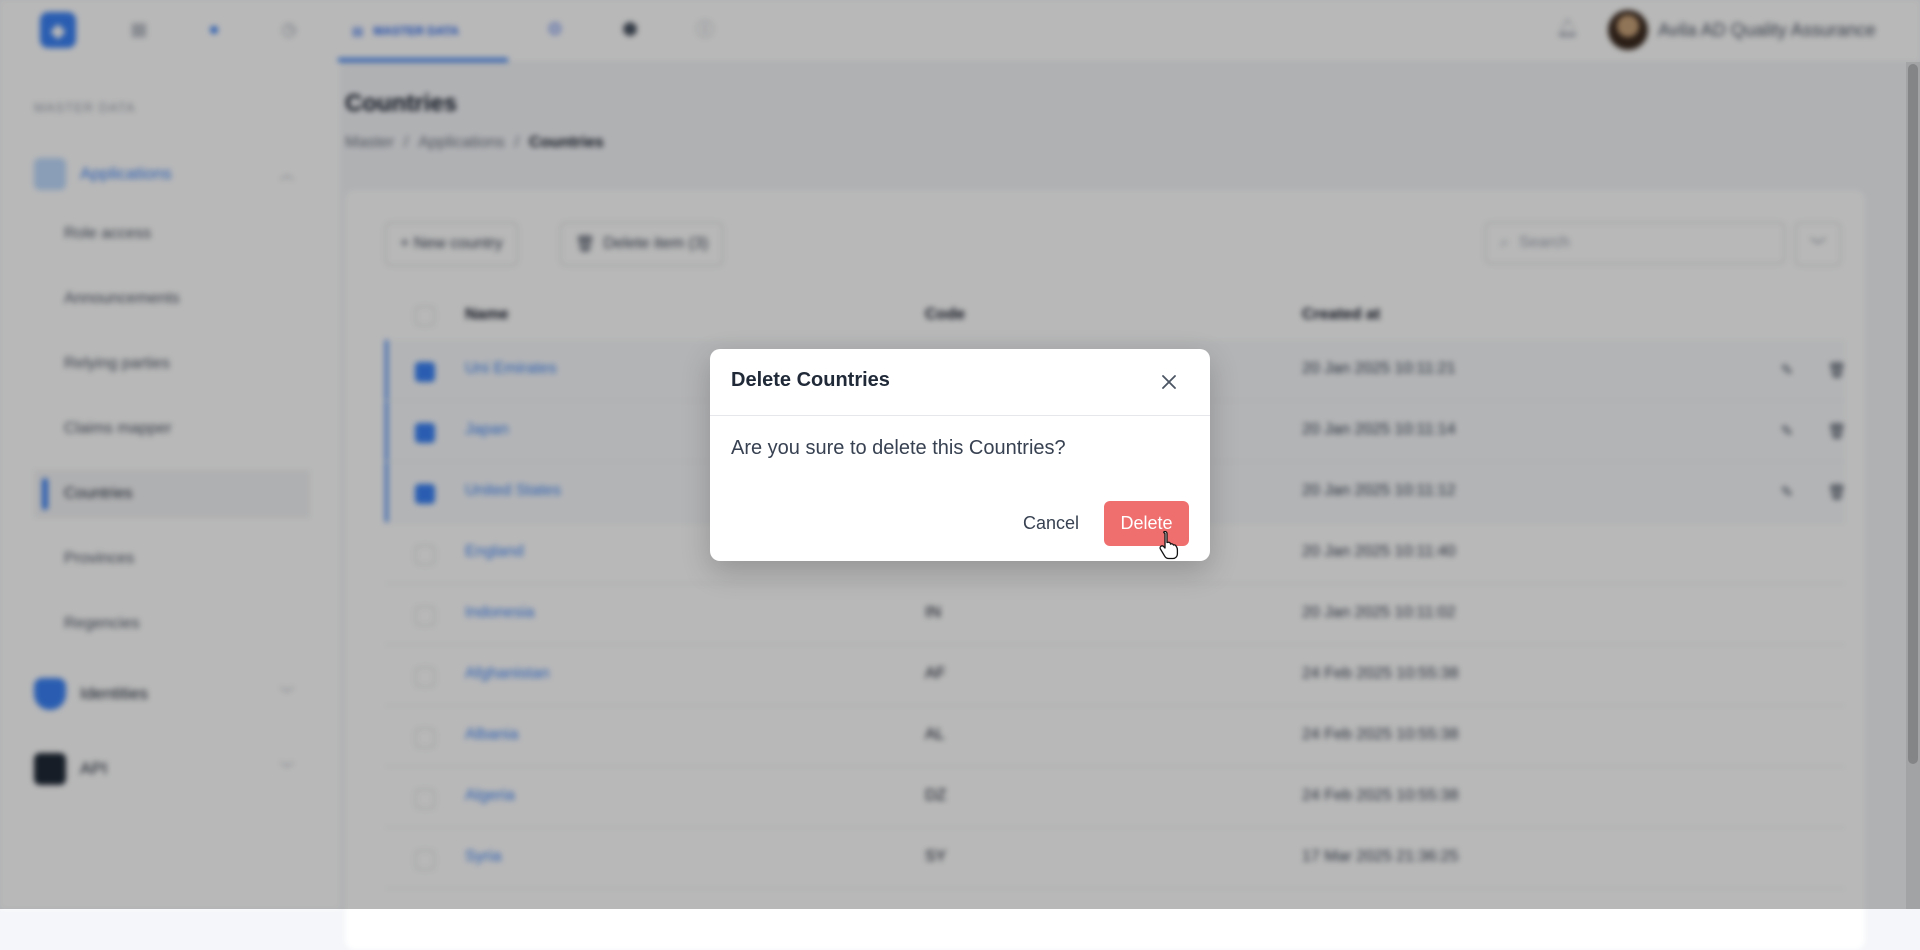  Describe the element at coordinates (1169, 545) in the screenshot. I see `pointer-cursor-icon` at that location.